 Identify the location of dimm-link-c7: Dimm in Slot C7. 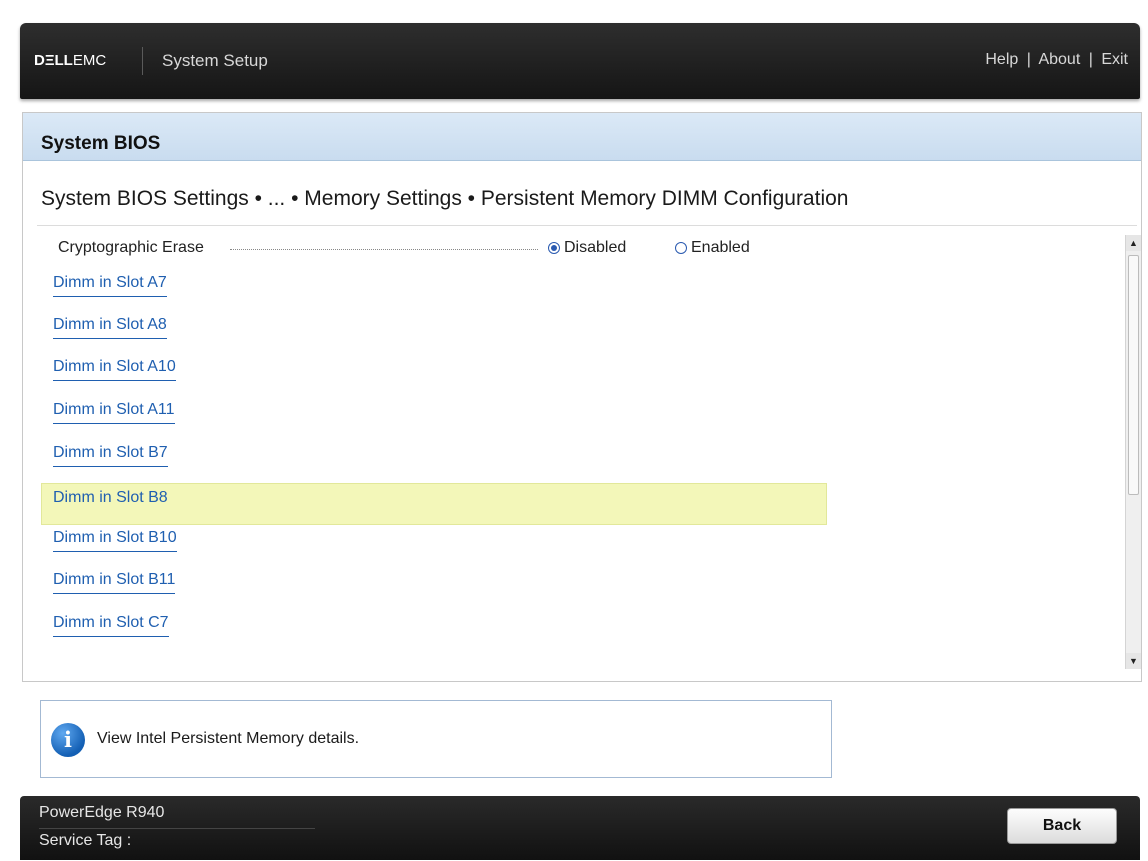
(111, 624).